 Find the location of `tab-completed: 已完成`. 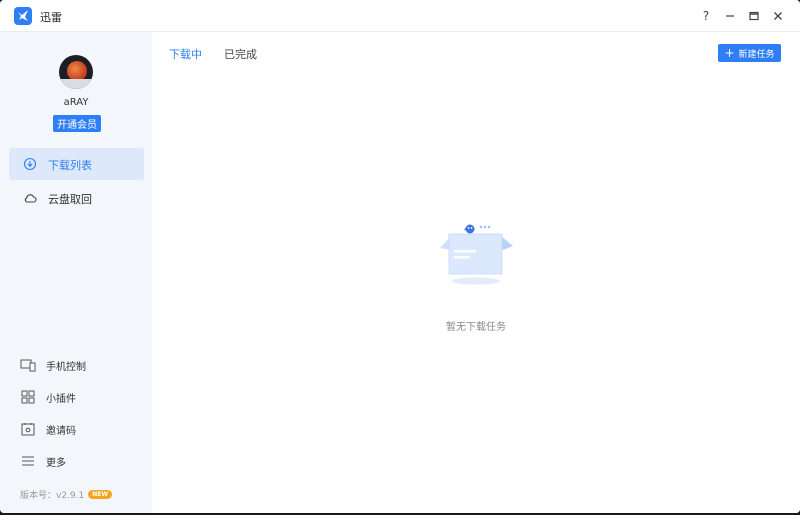

tab-completed: 已完成 is located at coordinates (240, 54).